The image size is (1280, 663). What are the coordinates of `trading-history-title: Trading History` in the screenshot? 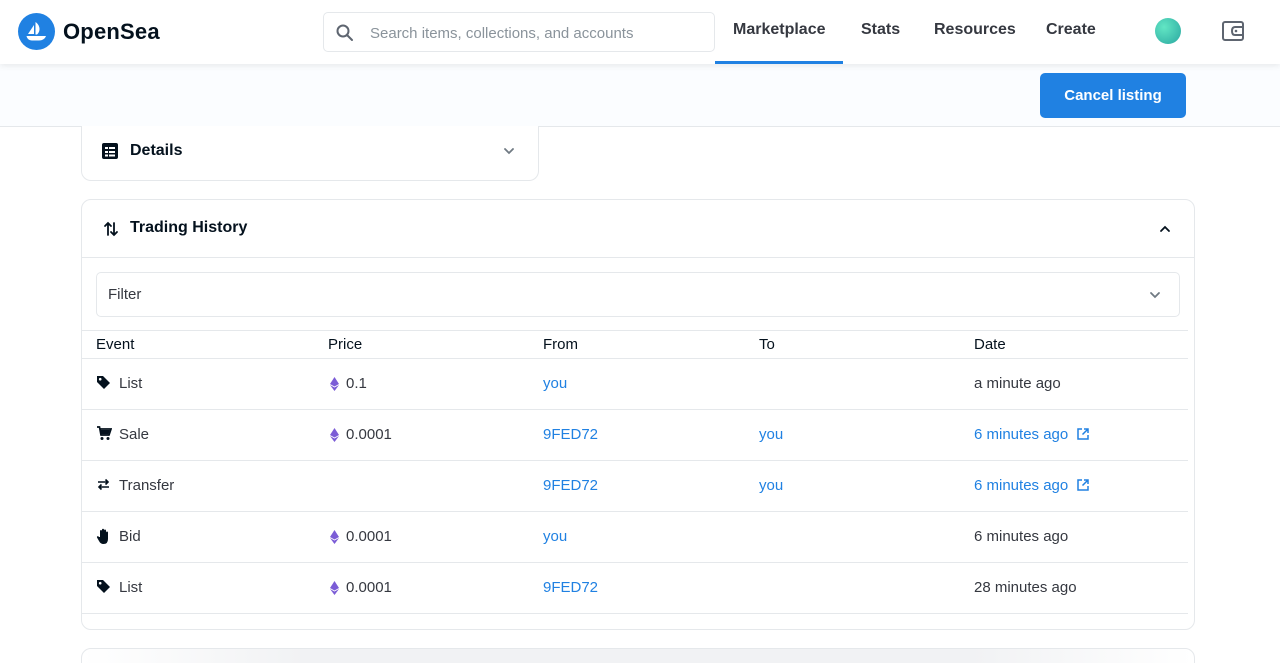 It's located at (189, 227).